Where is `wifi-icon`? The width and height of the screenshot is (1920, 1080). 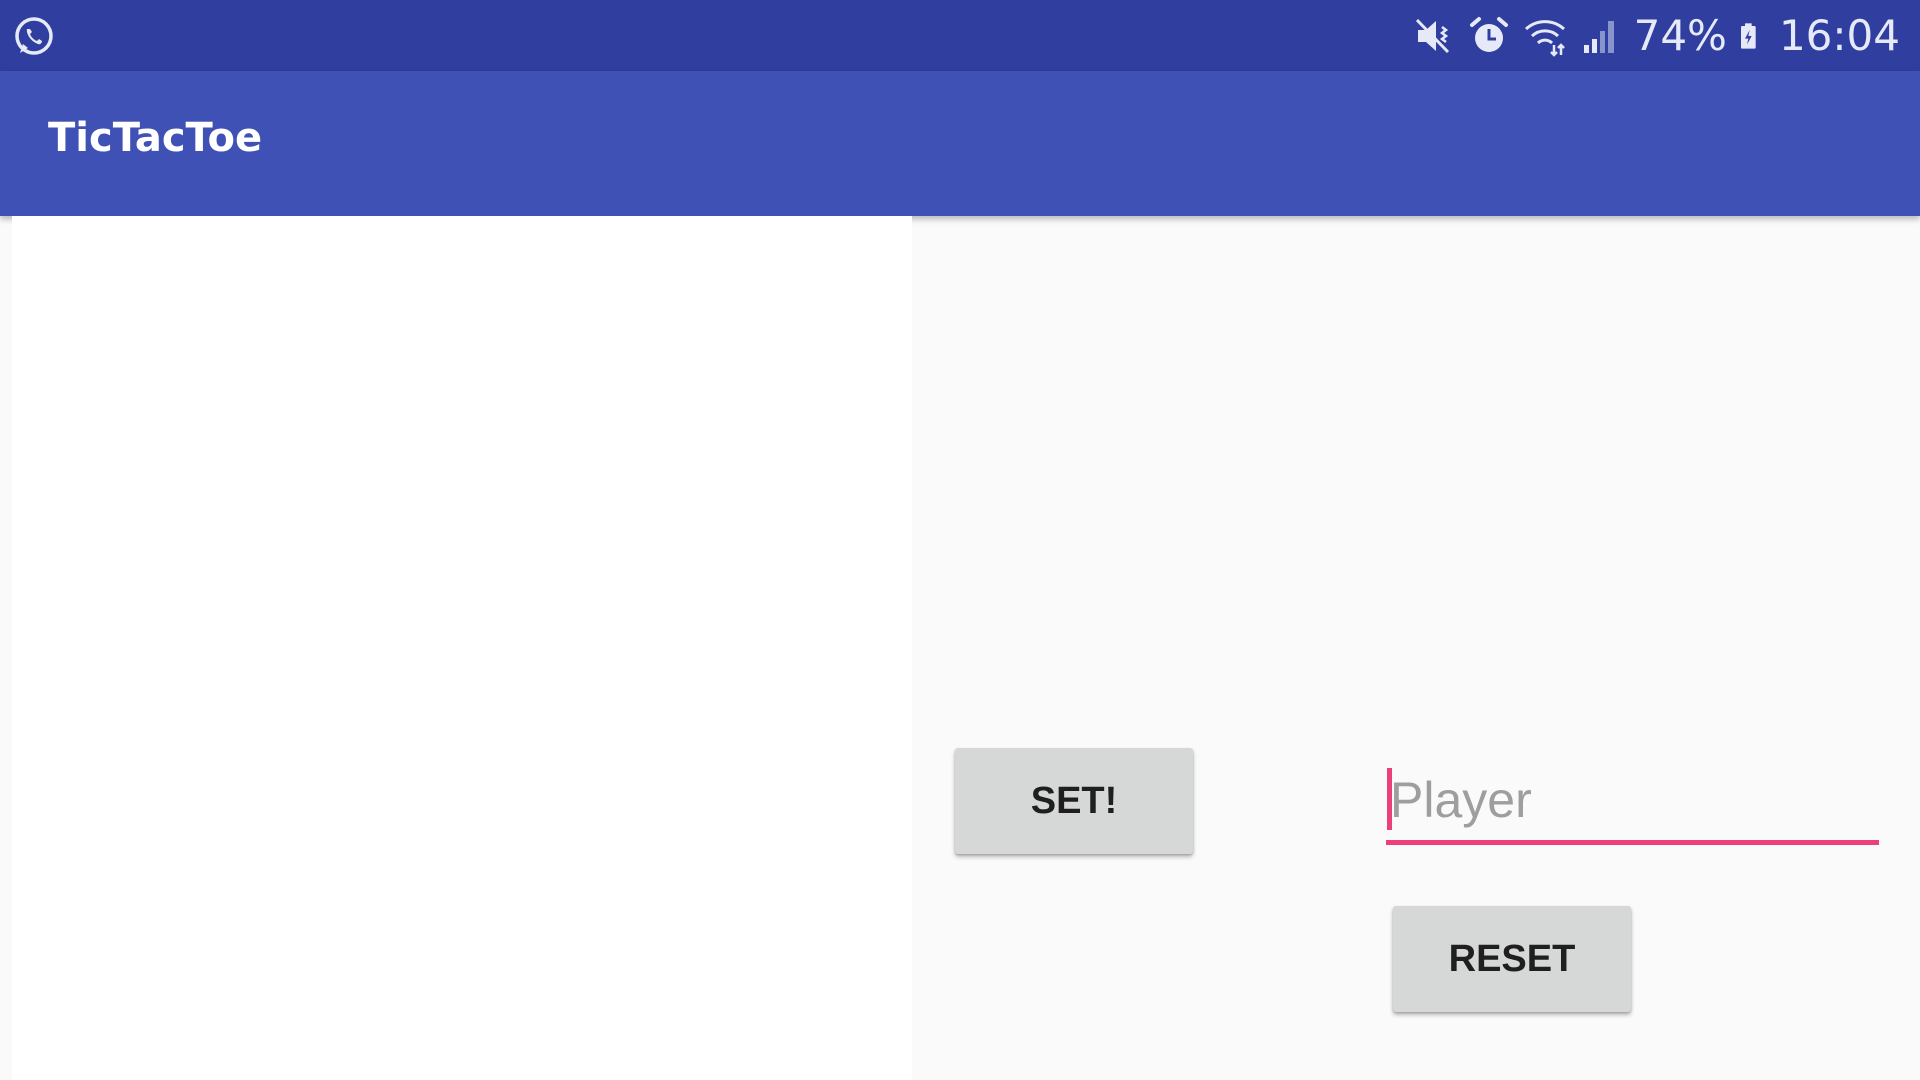 wifi-icon is located at coordinates (1544, 38).